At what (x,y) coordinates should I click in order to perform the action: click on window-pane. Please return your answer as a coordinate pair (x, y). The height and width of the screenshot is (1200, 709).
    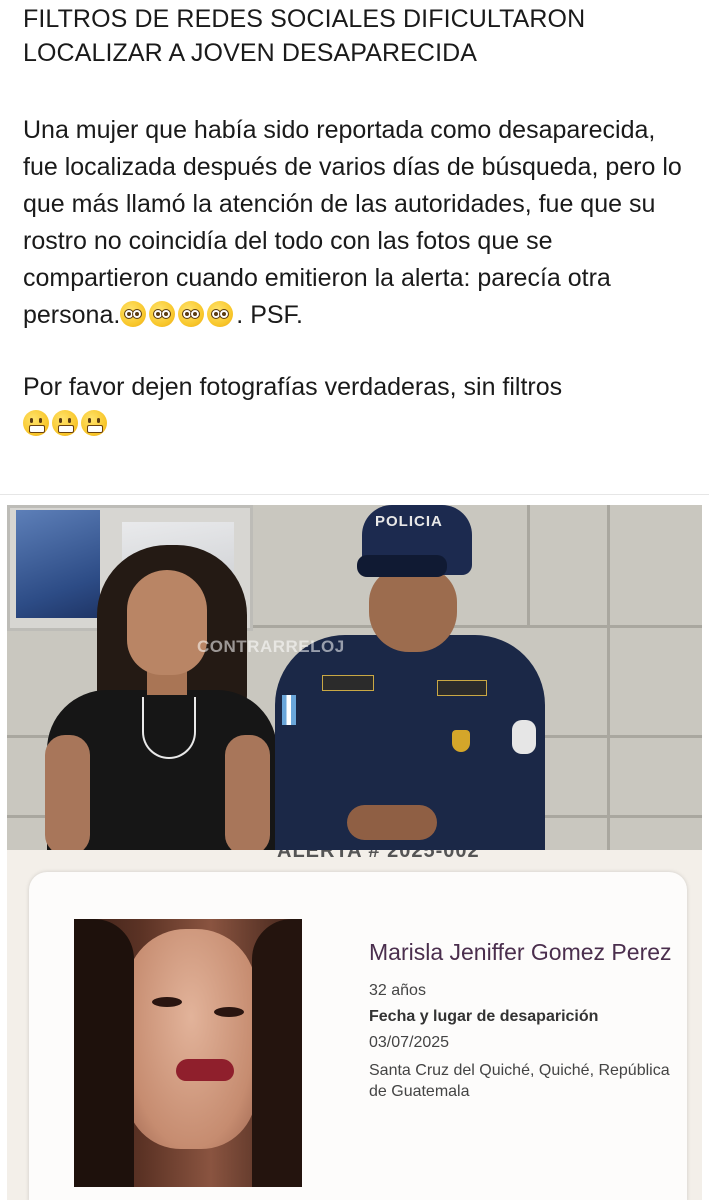
    Looking at the image, I should click on (58, 564).